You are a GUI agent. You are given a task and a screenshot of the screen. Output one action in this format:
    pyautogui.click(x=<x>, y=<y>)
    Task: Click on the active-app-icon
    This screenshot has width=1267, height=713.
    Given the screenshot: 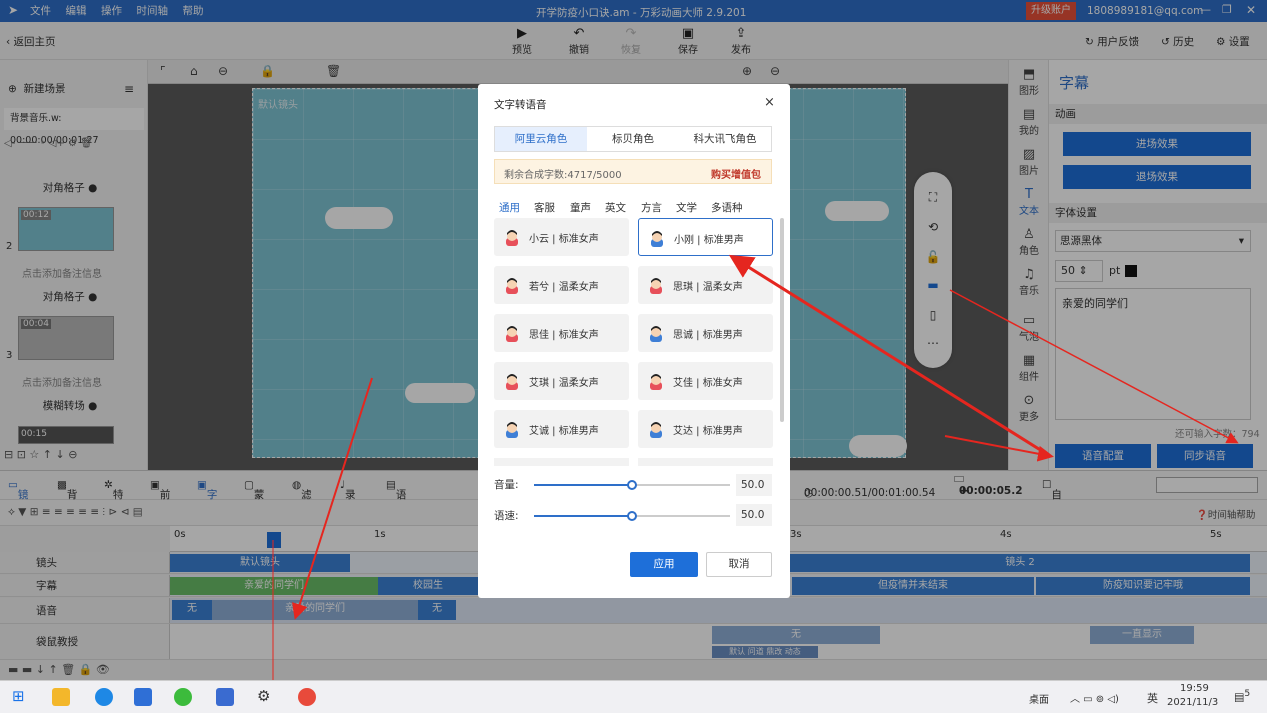 What is the action you would take?
    pyautogui.click(x=307, y=697)
    